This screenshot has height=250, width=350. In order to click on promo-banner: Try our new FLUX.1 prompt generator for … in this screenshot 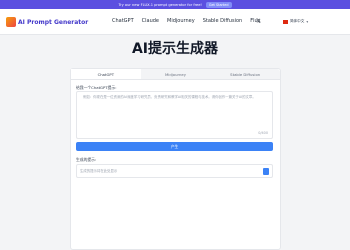, I will do `click(175, 4)`.